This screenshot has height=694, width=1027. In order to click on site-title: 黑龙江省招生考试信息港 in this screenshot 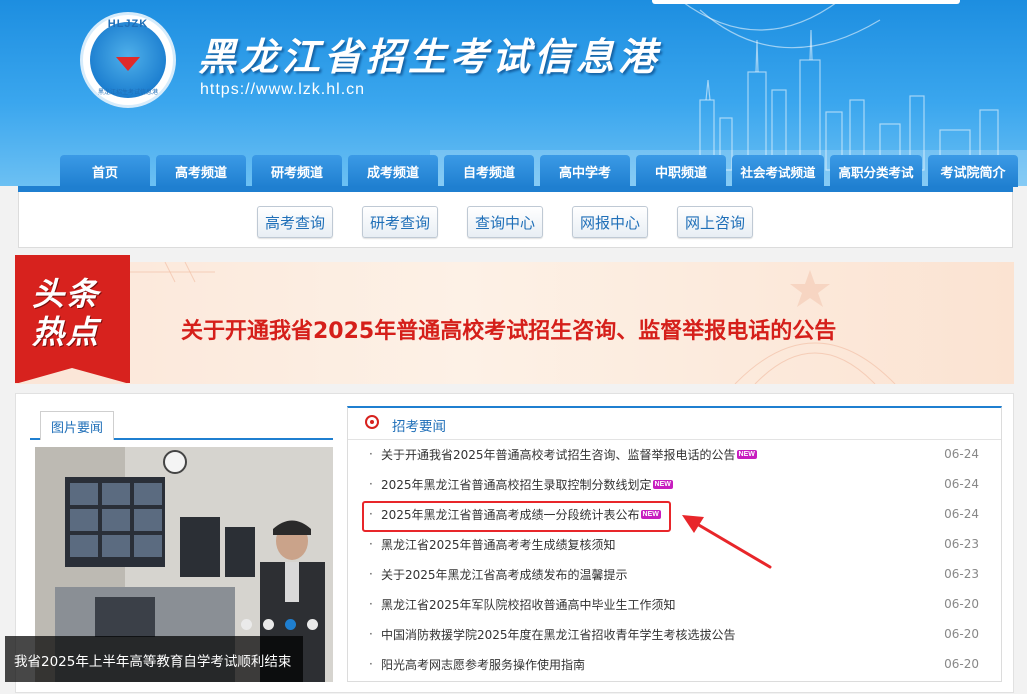, I will do `click(429, 56)`.